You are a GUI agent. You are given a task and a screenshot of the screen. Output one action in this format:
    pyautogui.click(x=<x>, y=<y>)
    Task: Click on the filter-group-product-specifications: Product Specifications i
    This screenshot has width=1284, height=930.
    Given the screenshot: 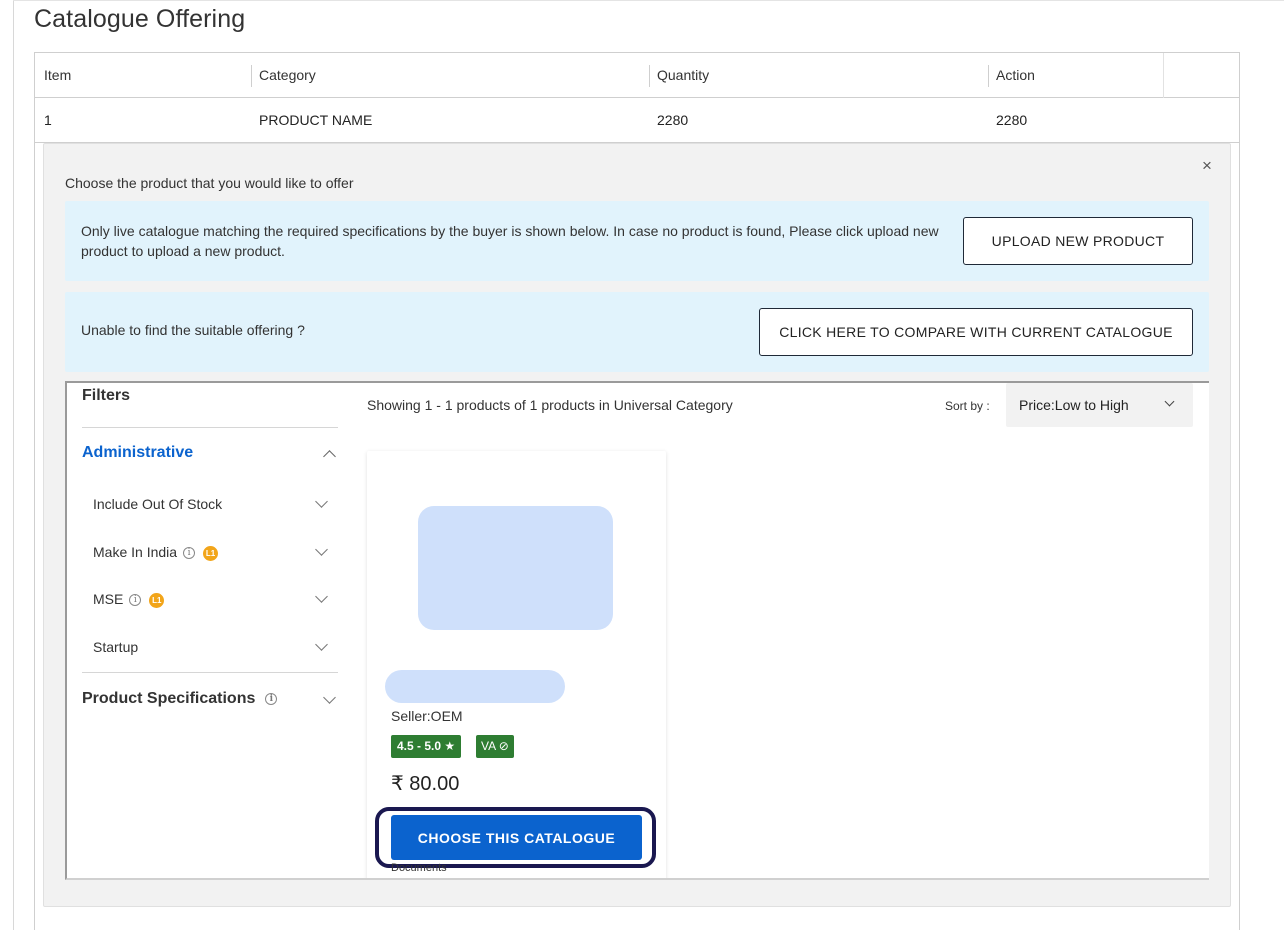 What is the action you would take?
    pyautogui.click(x=210, y=702)
    